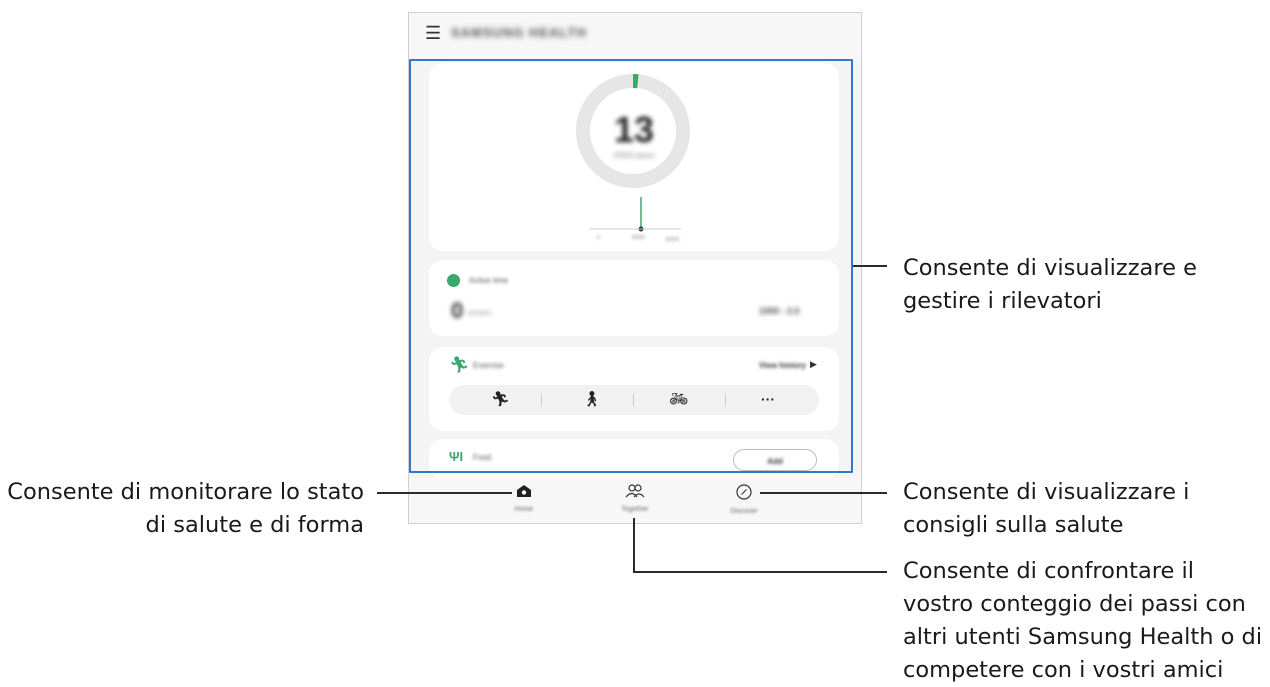 This screenshot has height=687, width=1270. I want to click on callout-home-line2: di salute e di forma, so click(254, 525).